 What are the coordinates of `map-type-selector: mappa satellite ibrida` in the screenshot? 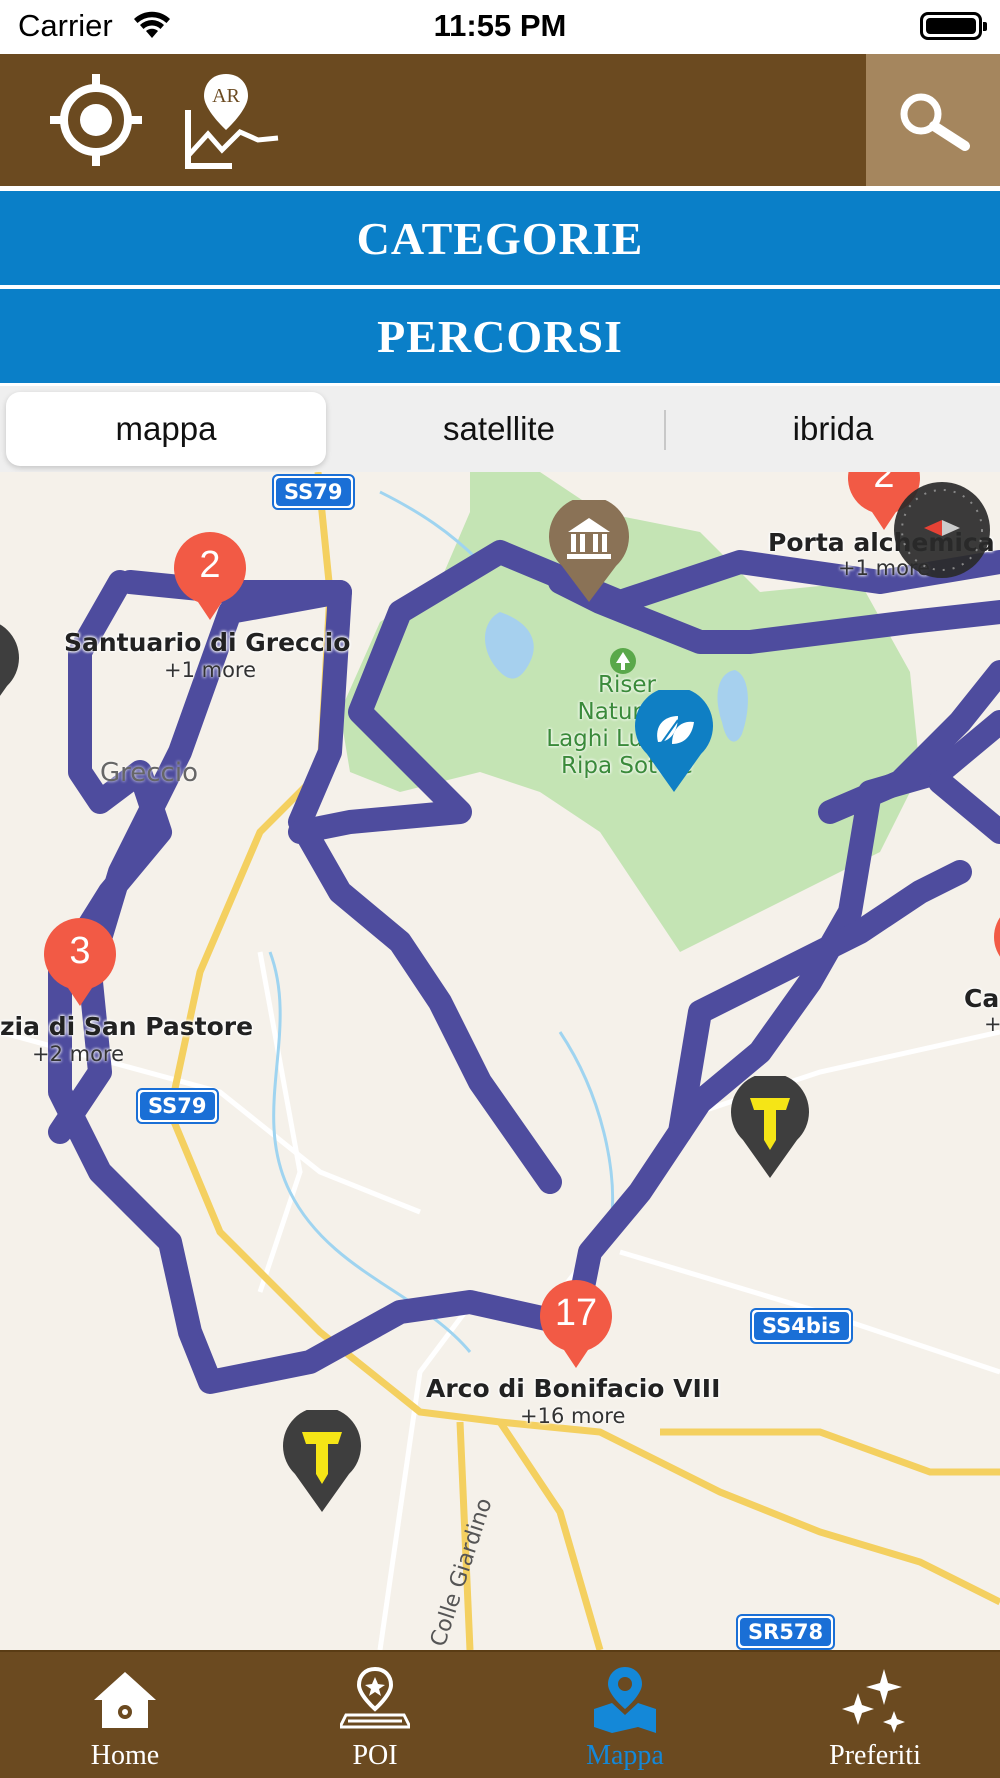 It's located at (500, 429).